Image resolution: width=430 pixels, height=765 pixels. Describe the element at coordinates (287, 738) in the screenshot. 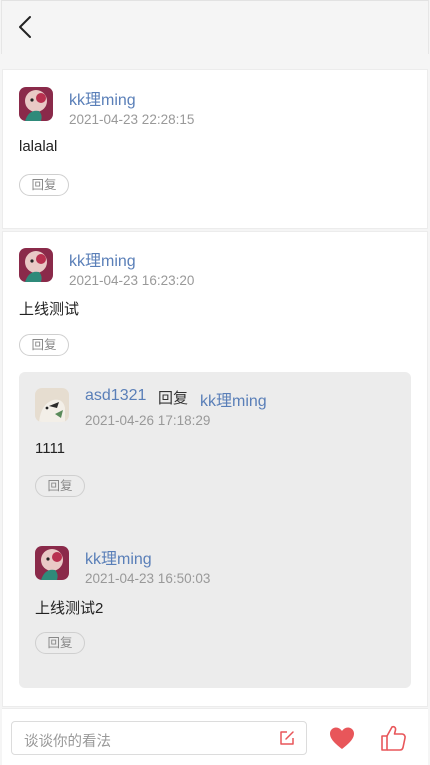

I see `edit-icon` at that location.